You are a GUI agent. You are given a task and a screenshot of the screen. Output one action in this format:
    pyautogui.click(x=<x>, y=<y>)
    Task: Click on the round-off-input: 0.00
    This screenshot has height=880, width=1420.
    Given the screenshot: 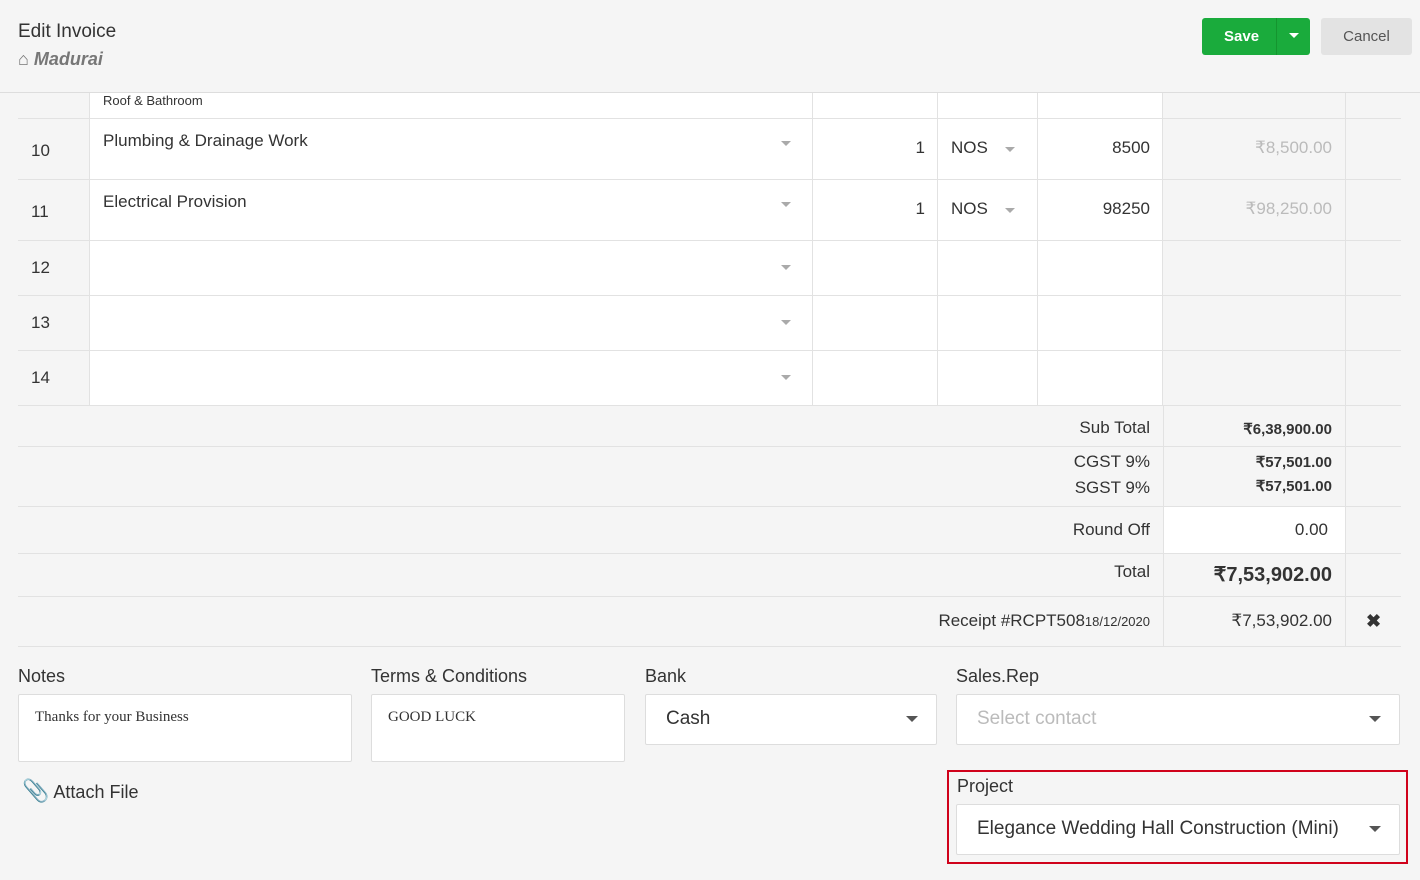 What is the action you would take?
    pyautogui.click(x=1254, y=530)
    